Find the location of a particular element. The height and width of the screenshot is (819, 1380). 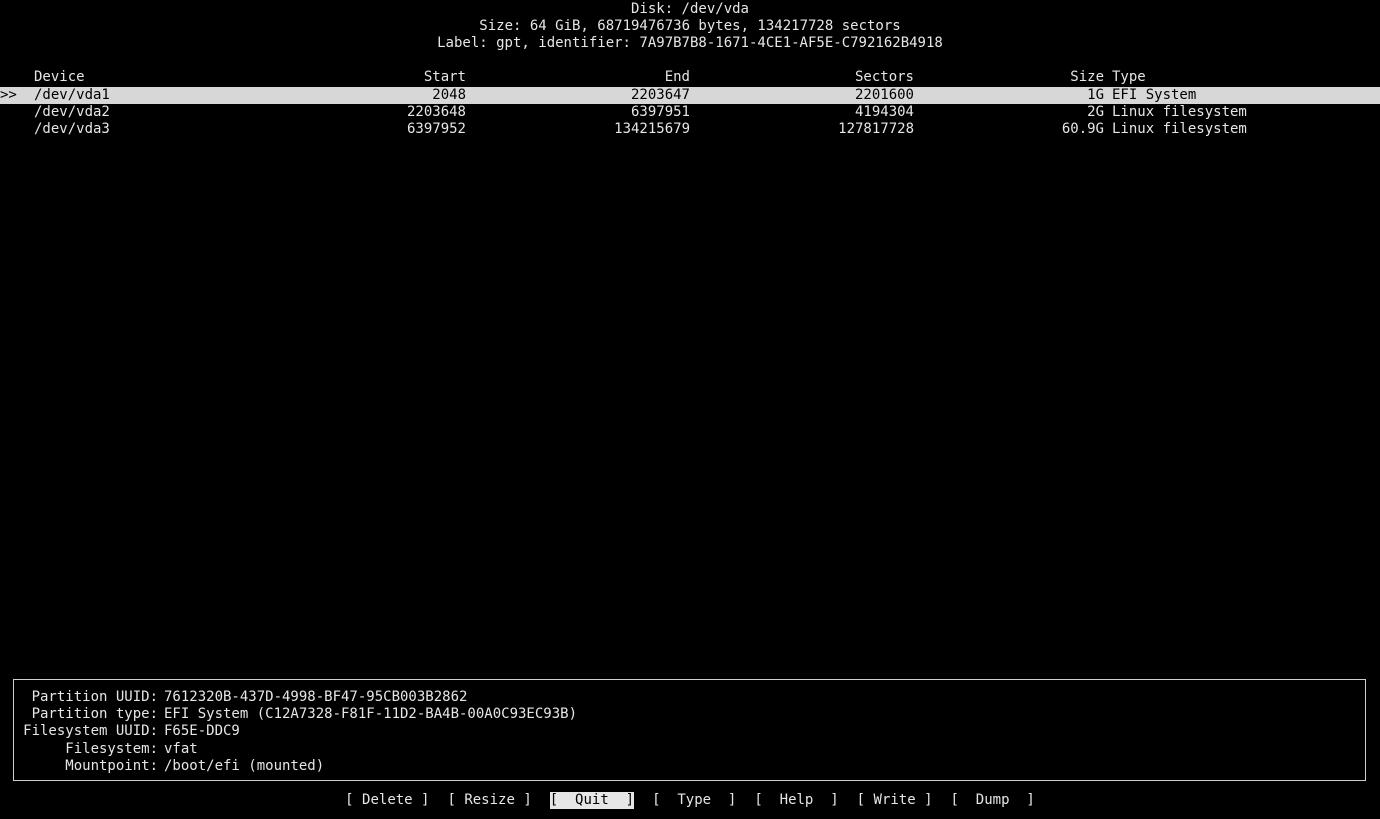

partition-uuid-value: 7612320B-437D-4998-BF47-95CB003B2862 is located at coordinates (316, 697).